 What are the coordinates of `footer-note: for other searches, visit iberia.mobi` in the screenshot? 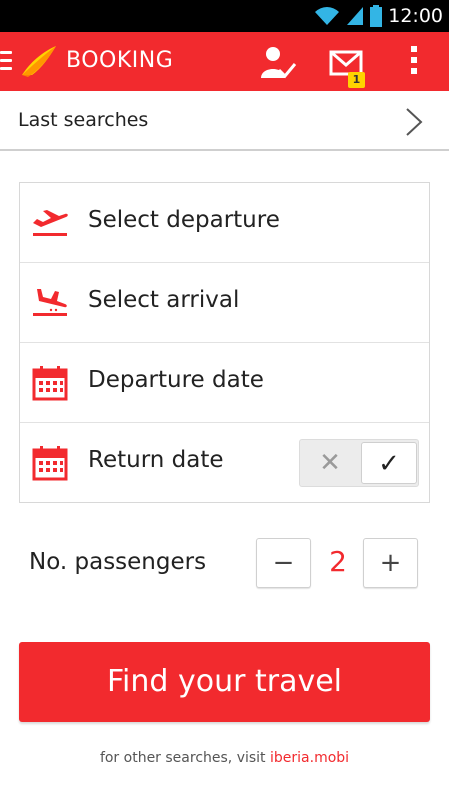 It's located at (224, 758).